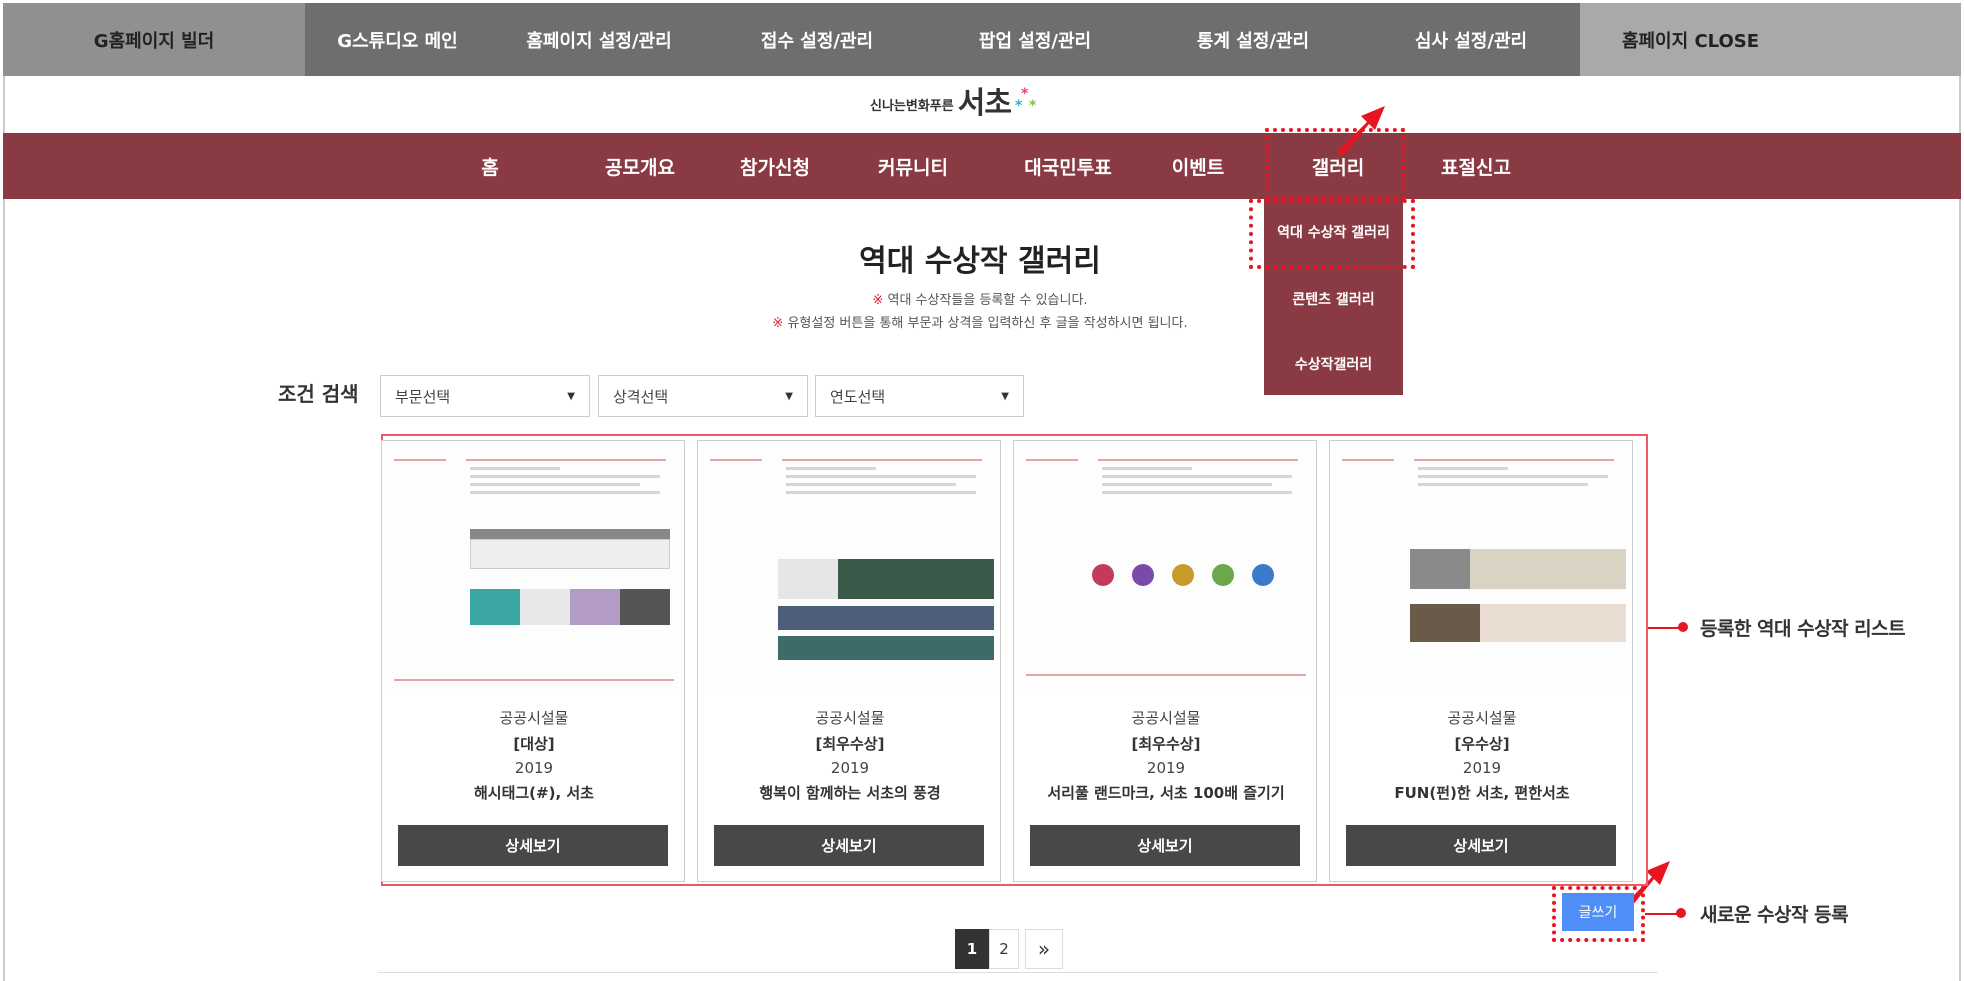  I want to click on dropdown-item-content-gallery: 콘텐츠 갤러리, so click(1333, 299).